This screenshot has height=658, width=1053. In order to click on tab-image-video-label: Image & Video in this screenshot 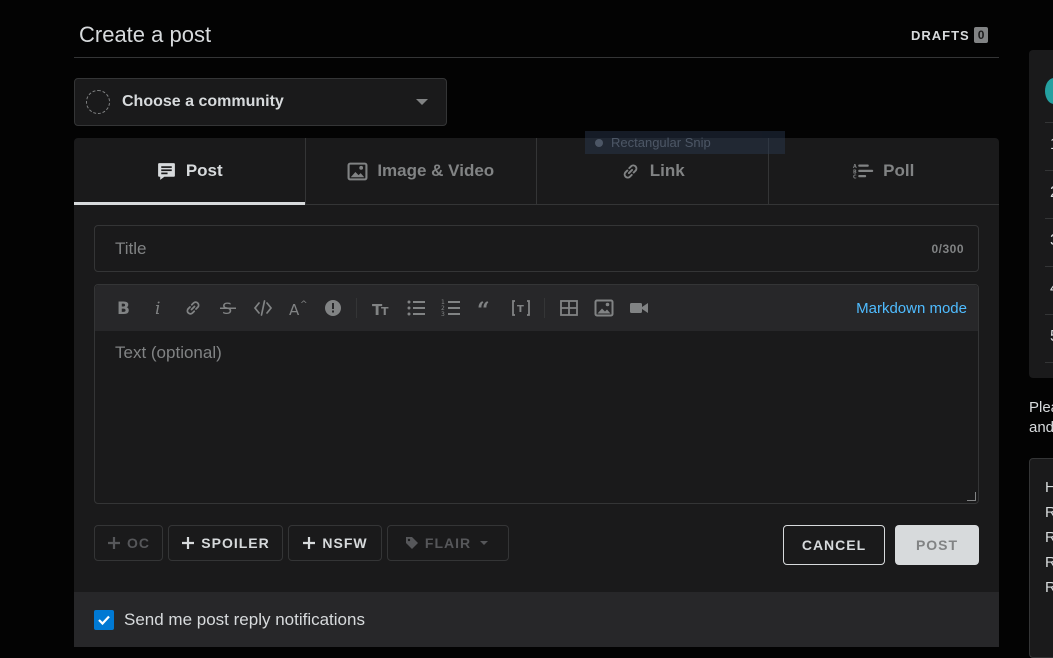, I will do `click(436, 170)`.